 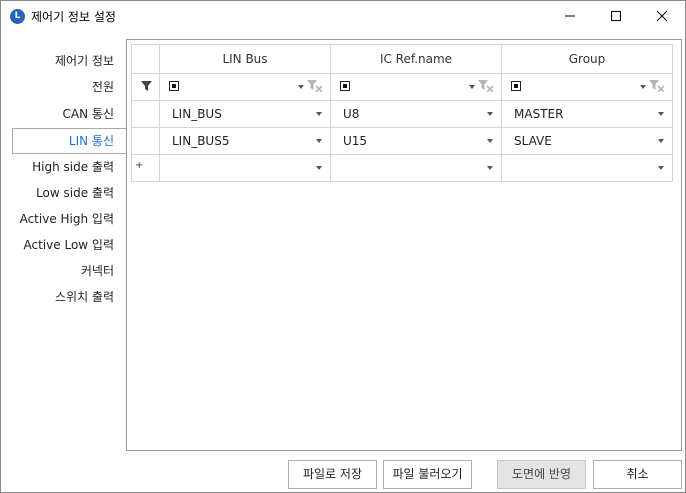 I want to click on cell-ic-ref: U15, so click(x=416, y=141).